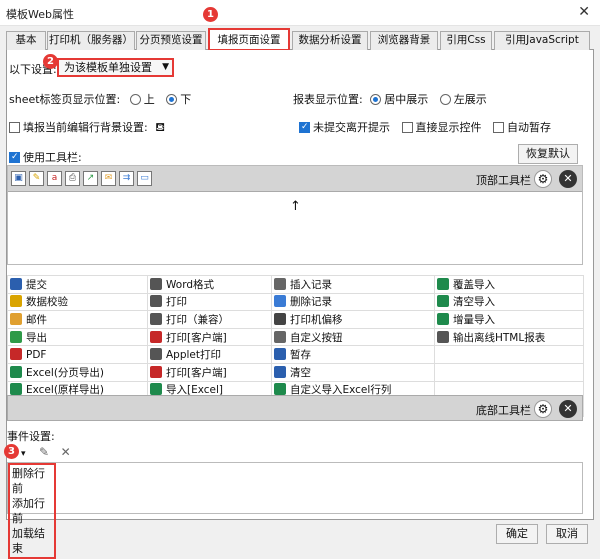 The height and width of the screenshot is (559, 600). Describe the element at coordinates (14, 127) in the screenshot. I see `fill-bg-checkbox` at that location.